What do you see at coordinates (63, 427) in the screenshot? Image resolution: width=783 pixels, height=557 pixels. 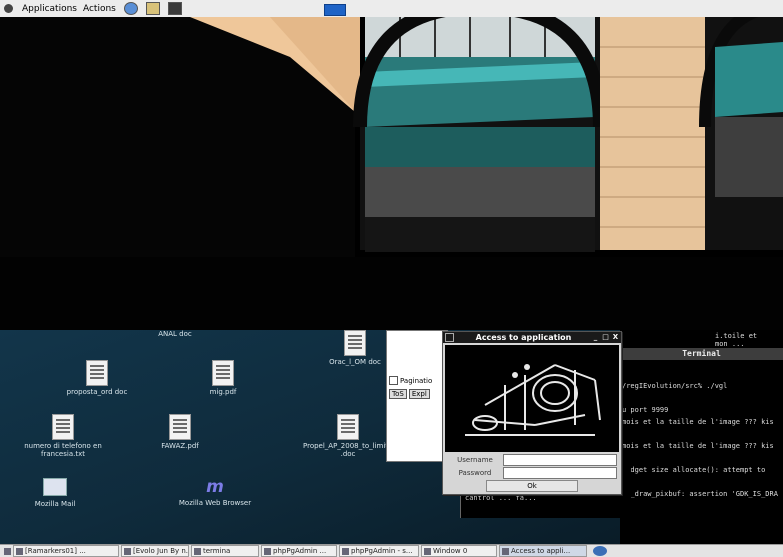 I see `text-file-icon` at bounding box center [63, 427].